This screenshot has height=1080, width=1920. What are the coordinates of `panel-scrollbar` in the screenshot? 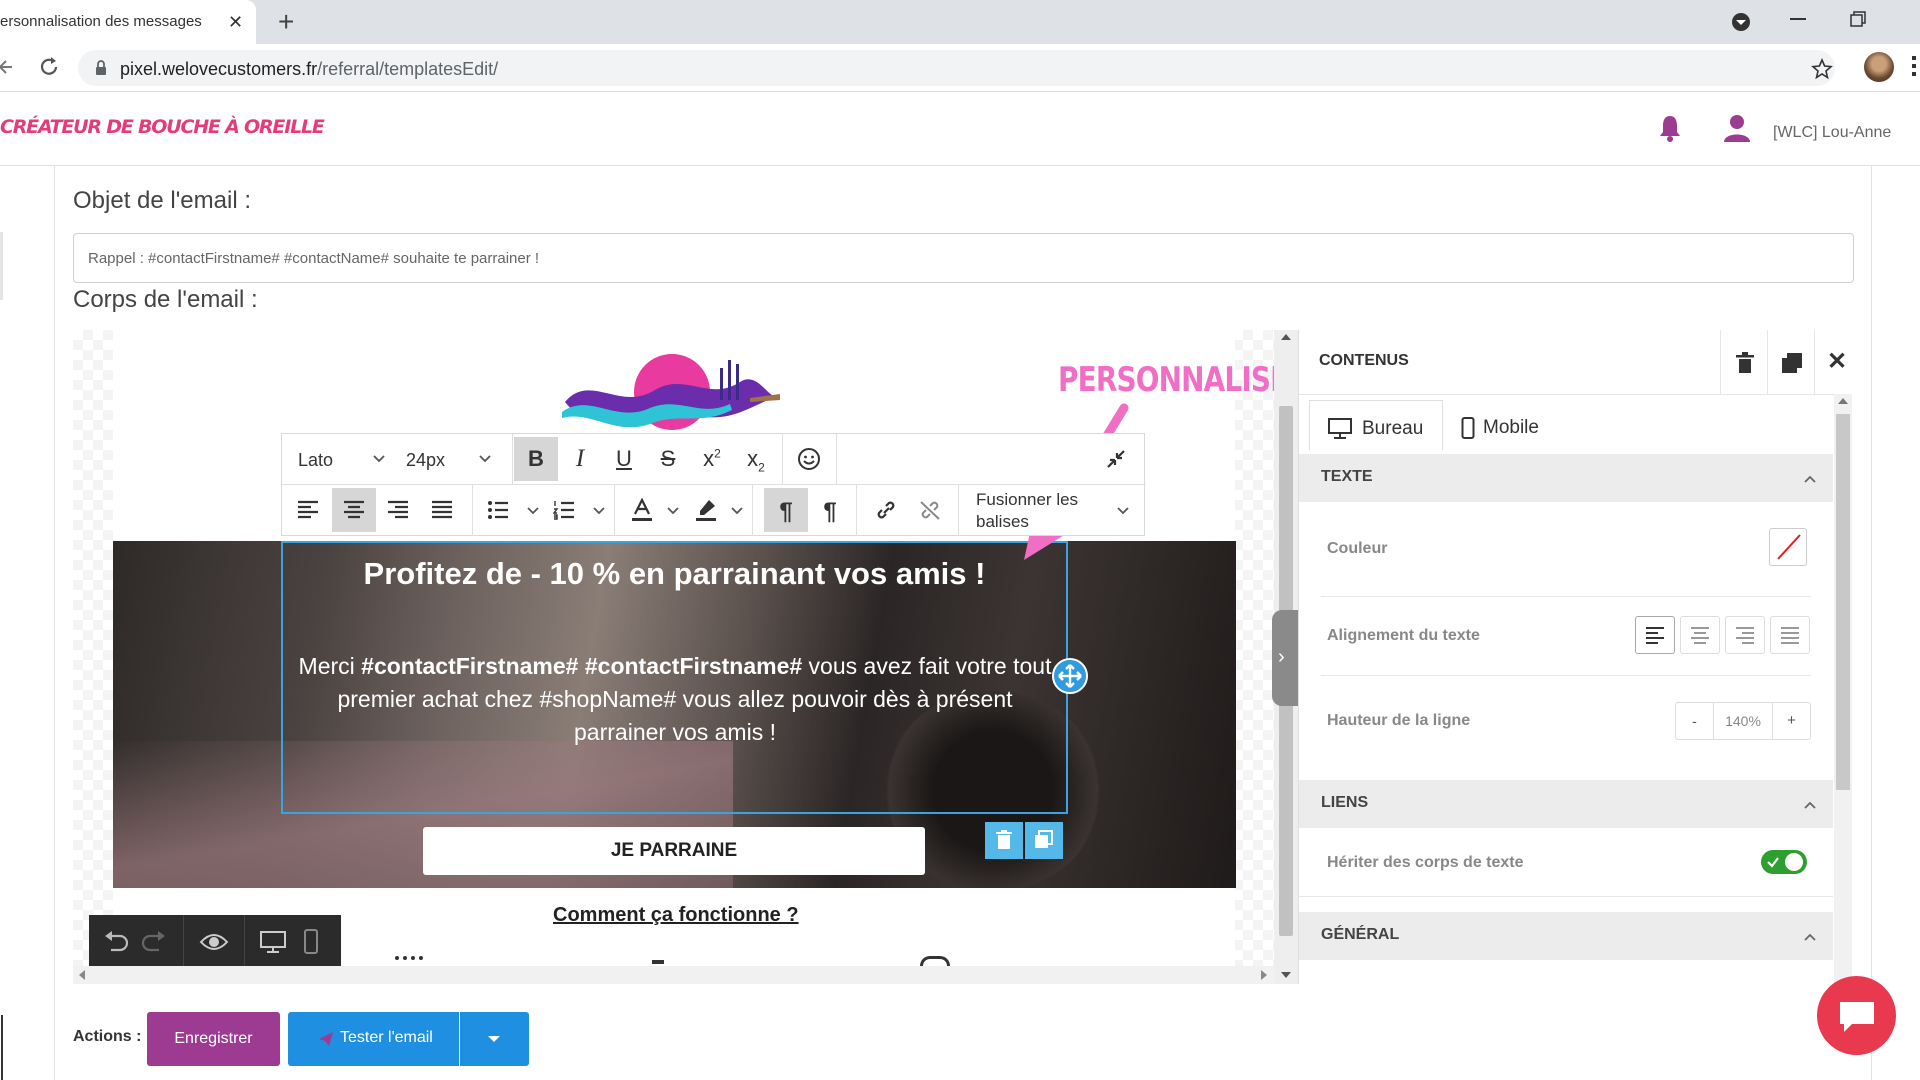 It's located at (1843, 689).